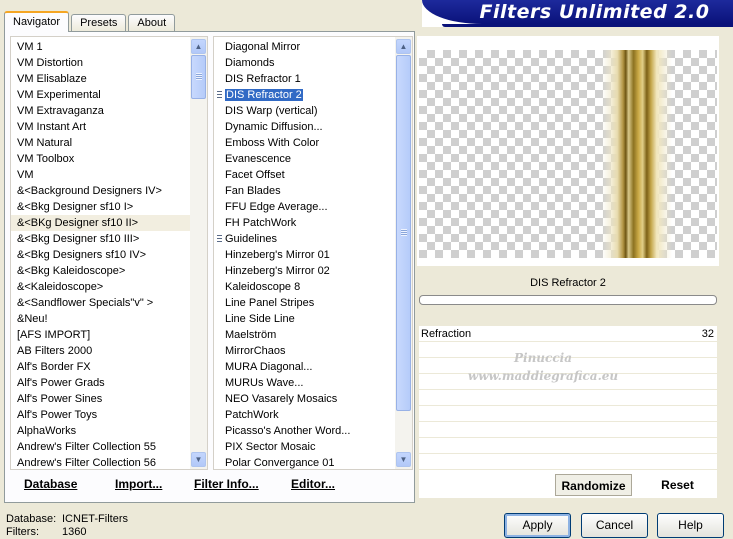  I want to click on filter-item: FH PatchWork, so click(305, 223).